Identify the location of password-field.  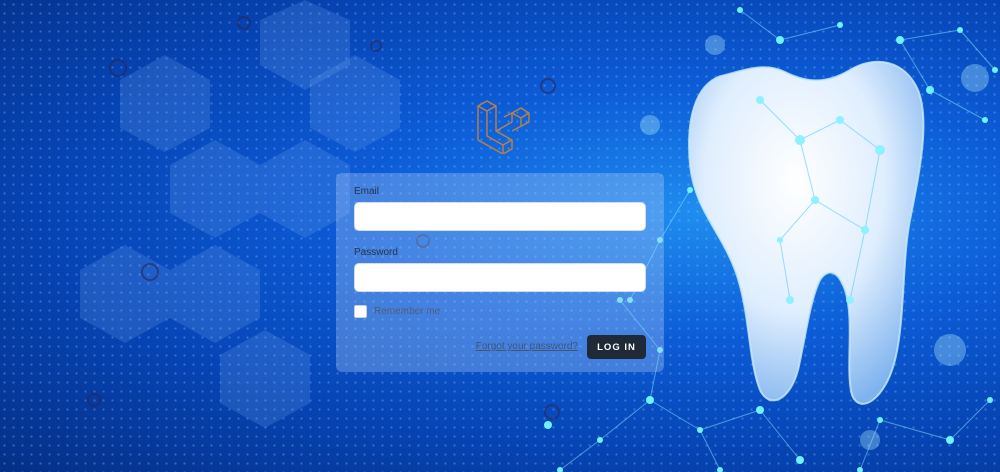
(500, 277).